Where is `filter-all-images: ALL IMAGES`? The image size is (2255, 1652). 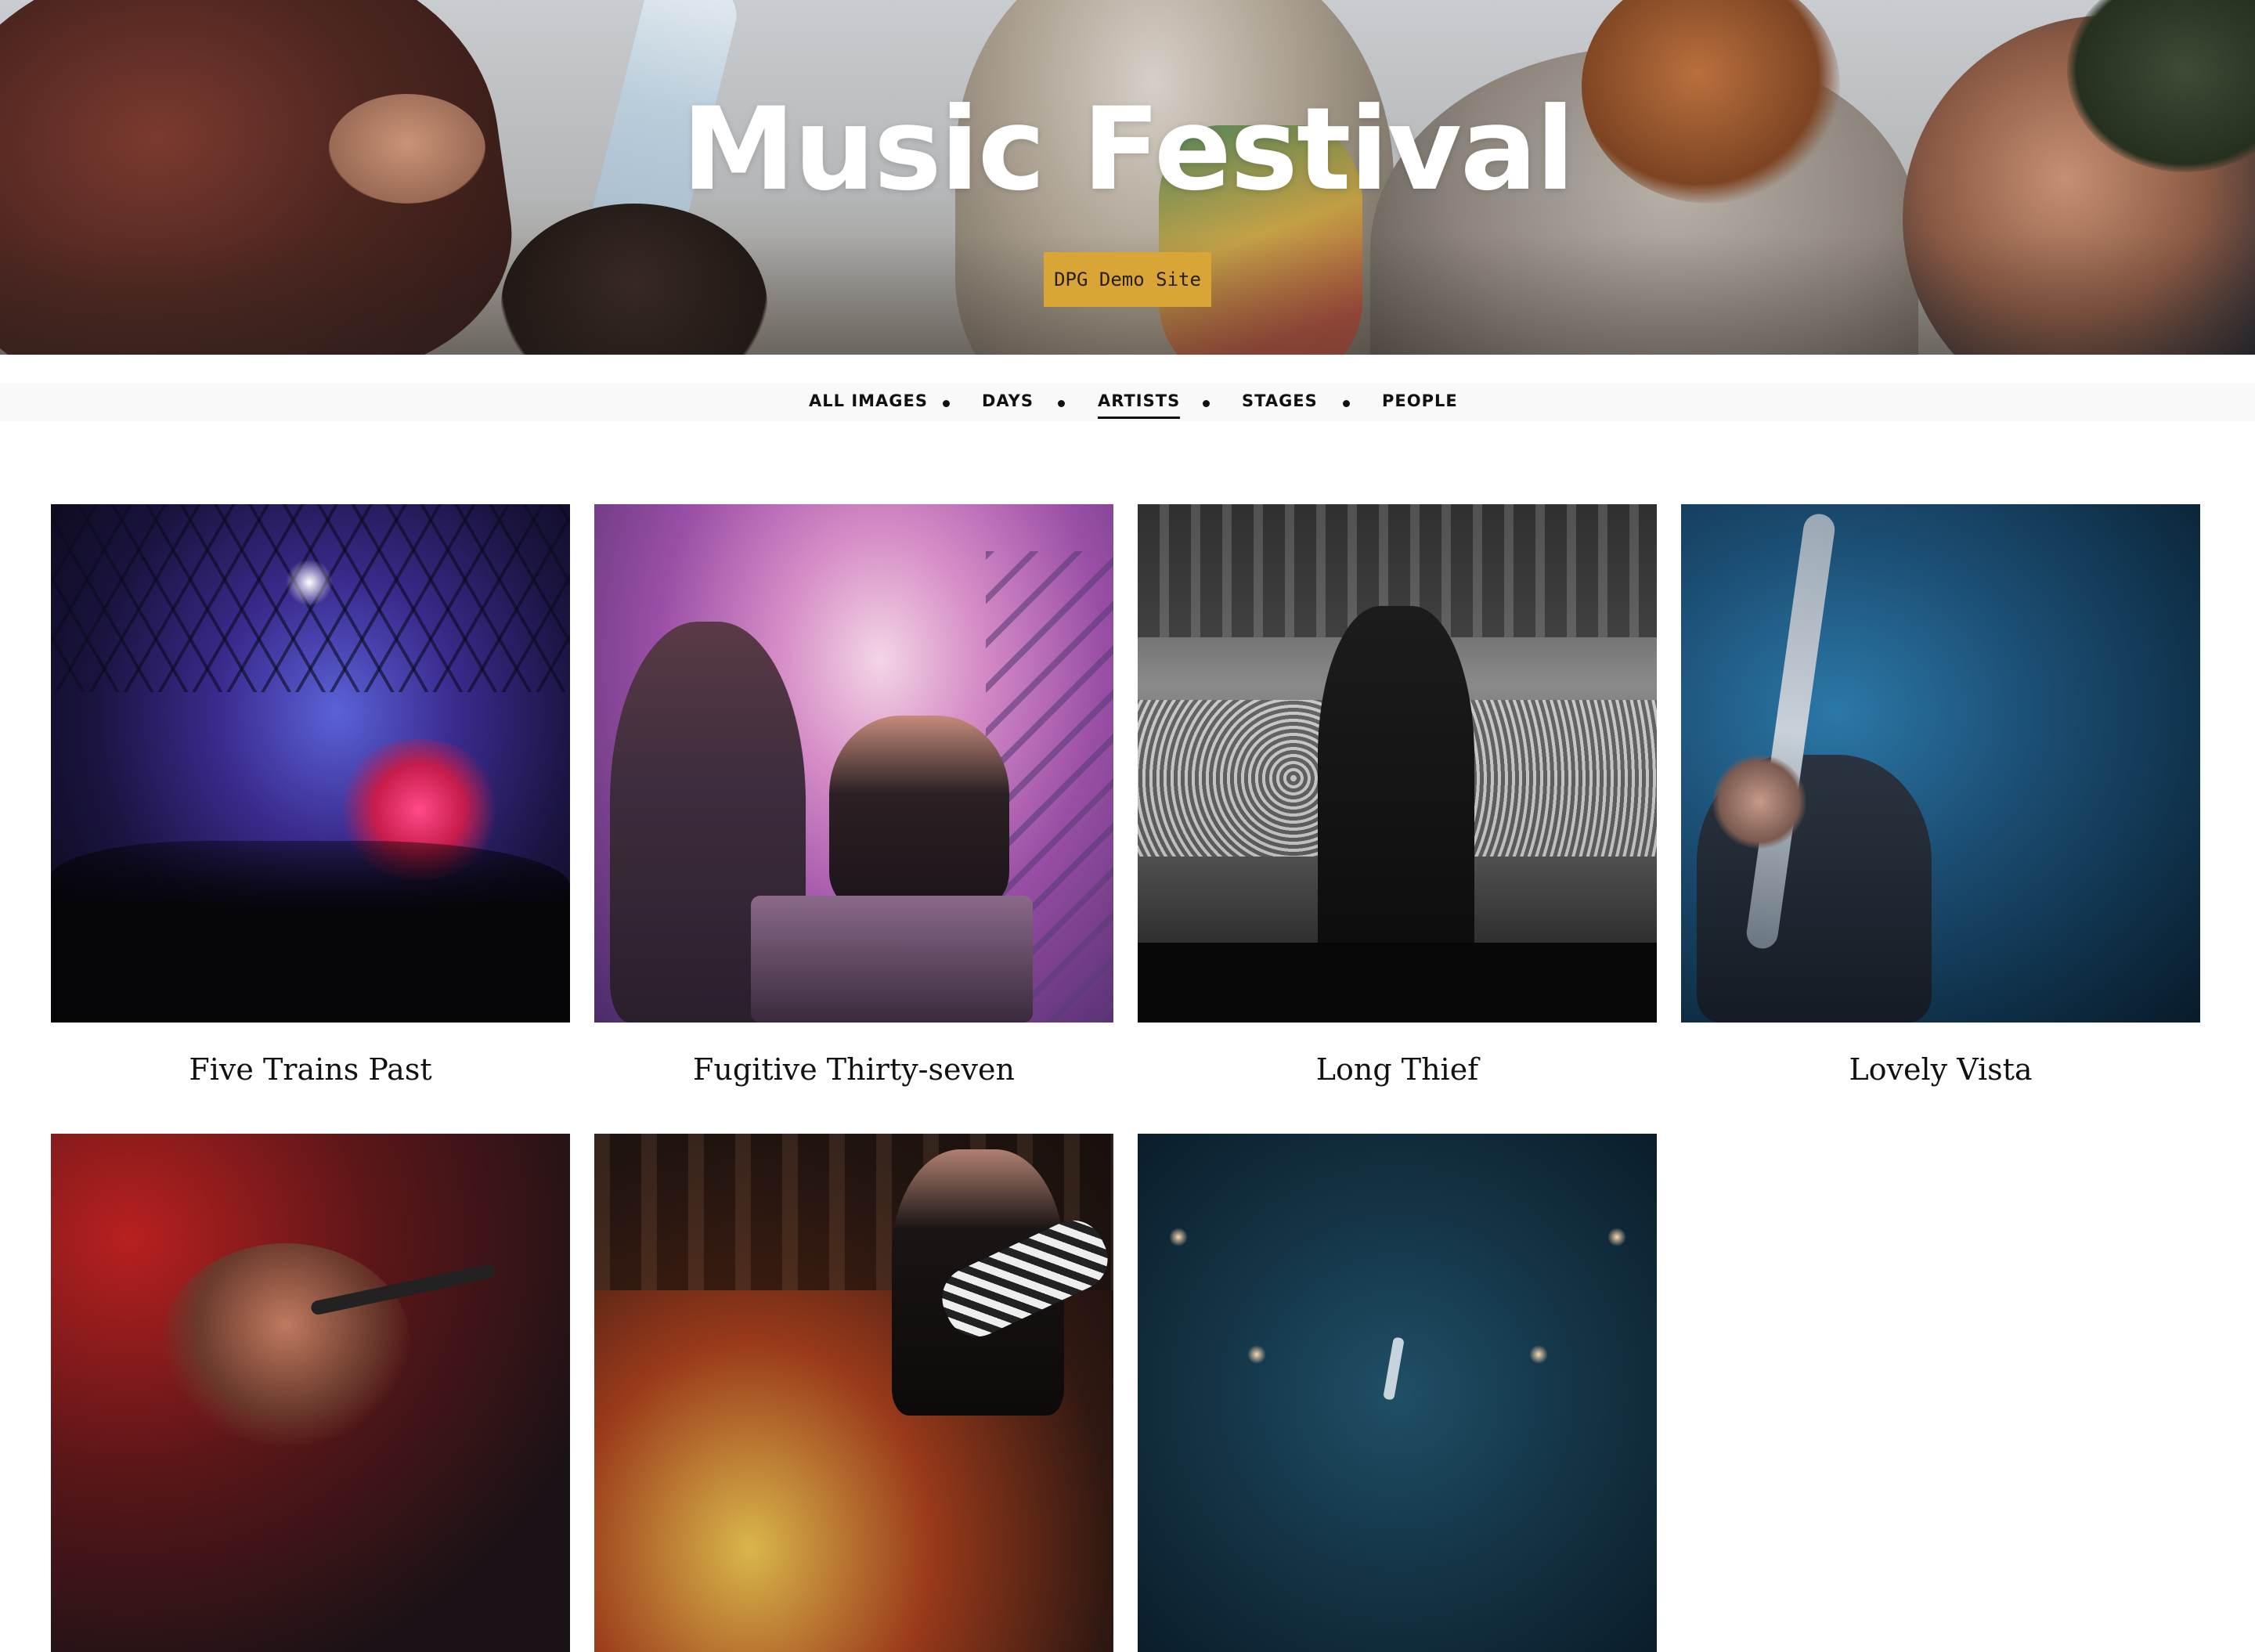
filter-all-images: ALL IMAGES is located at coordinates (869, 404).